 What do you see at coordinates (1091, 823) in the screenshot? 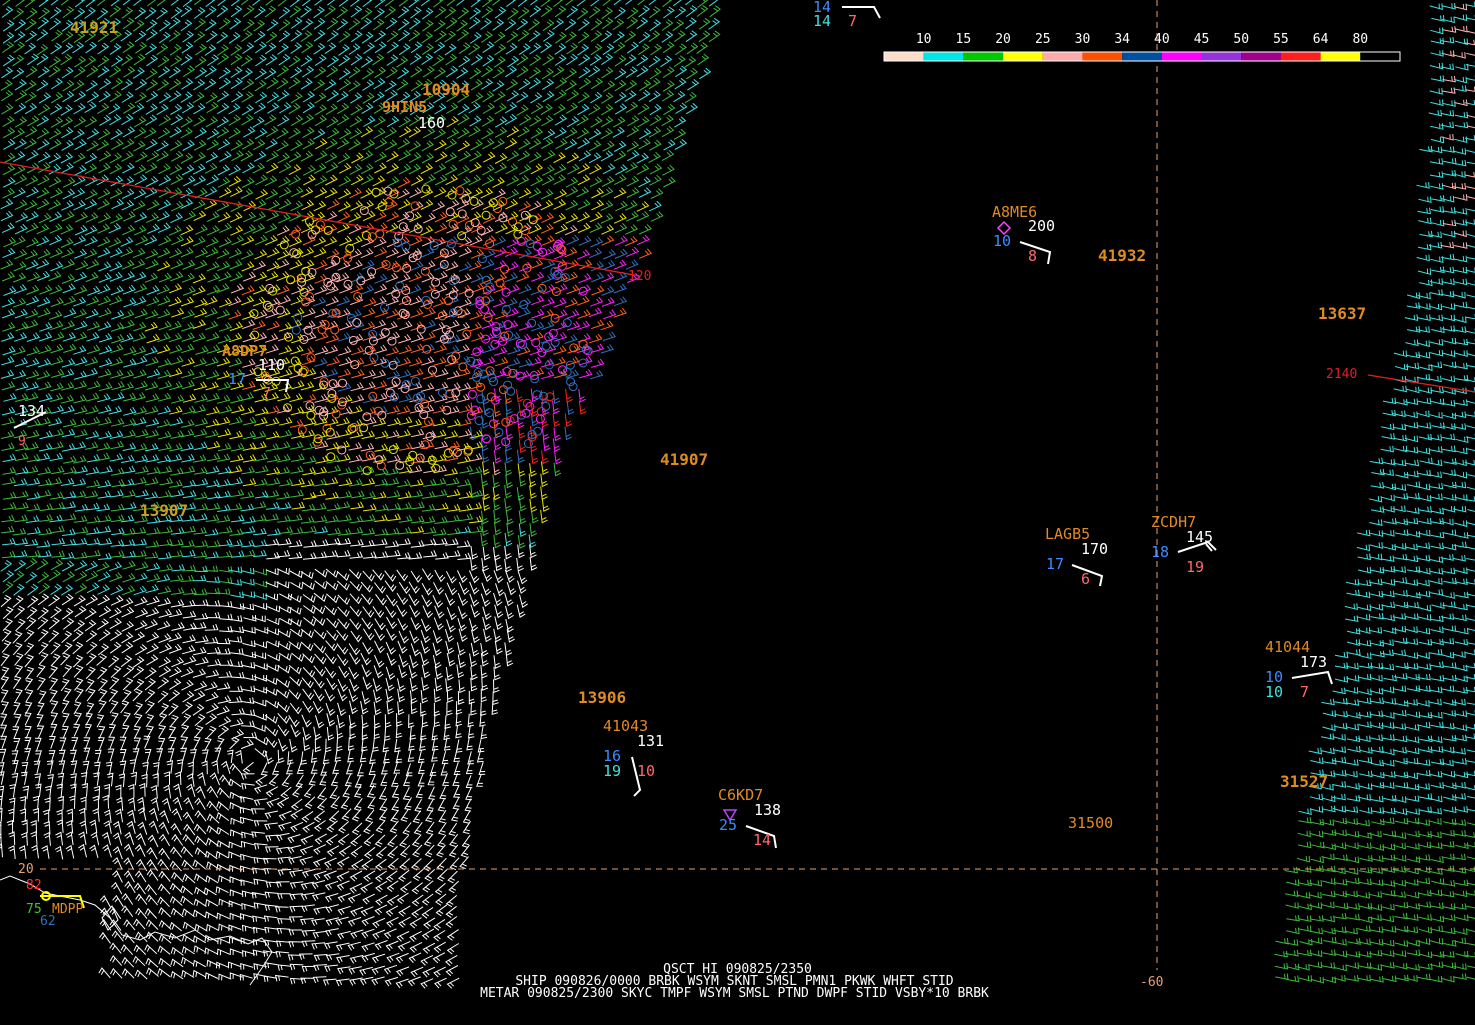
I see `station-id: 31500` at bounding box center [1091, 823].